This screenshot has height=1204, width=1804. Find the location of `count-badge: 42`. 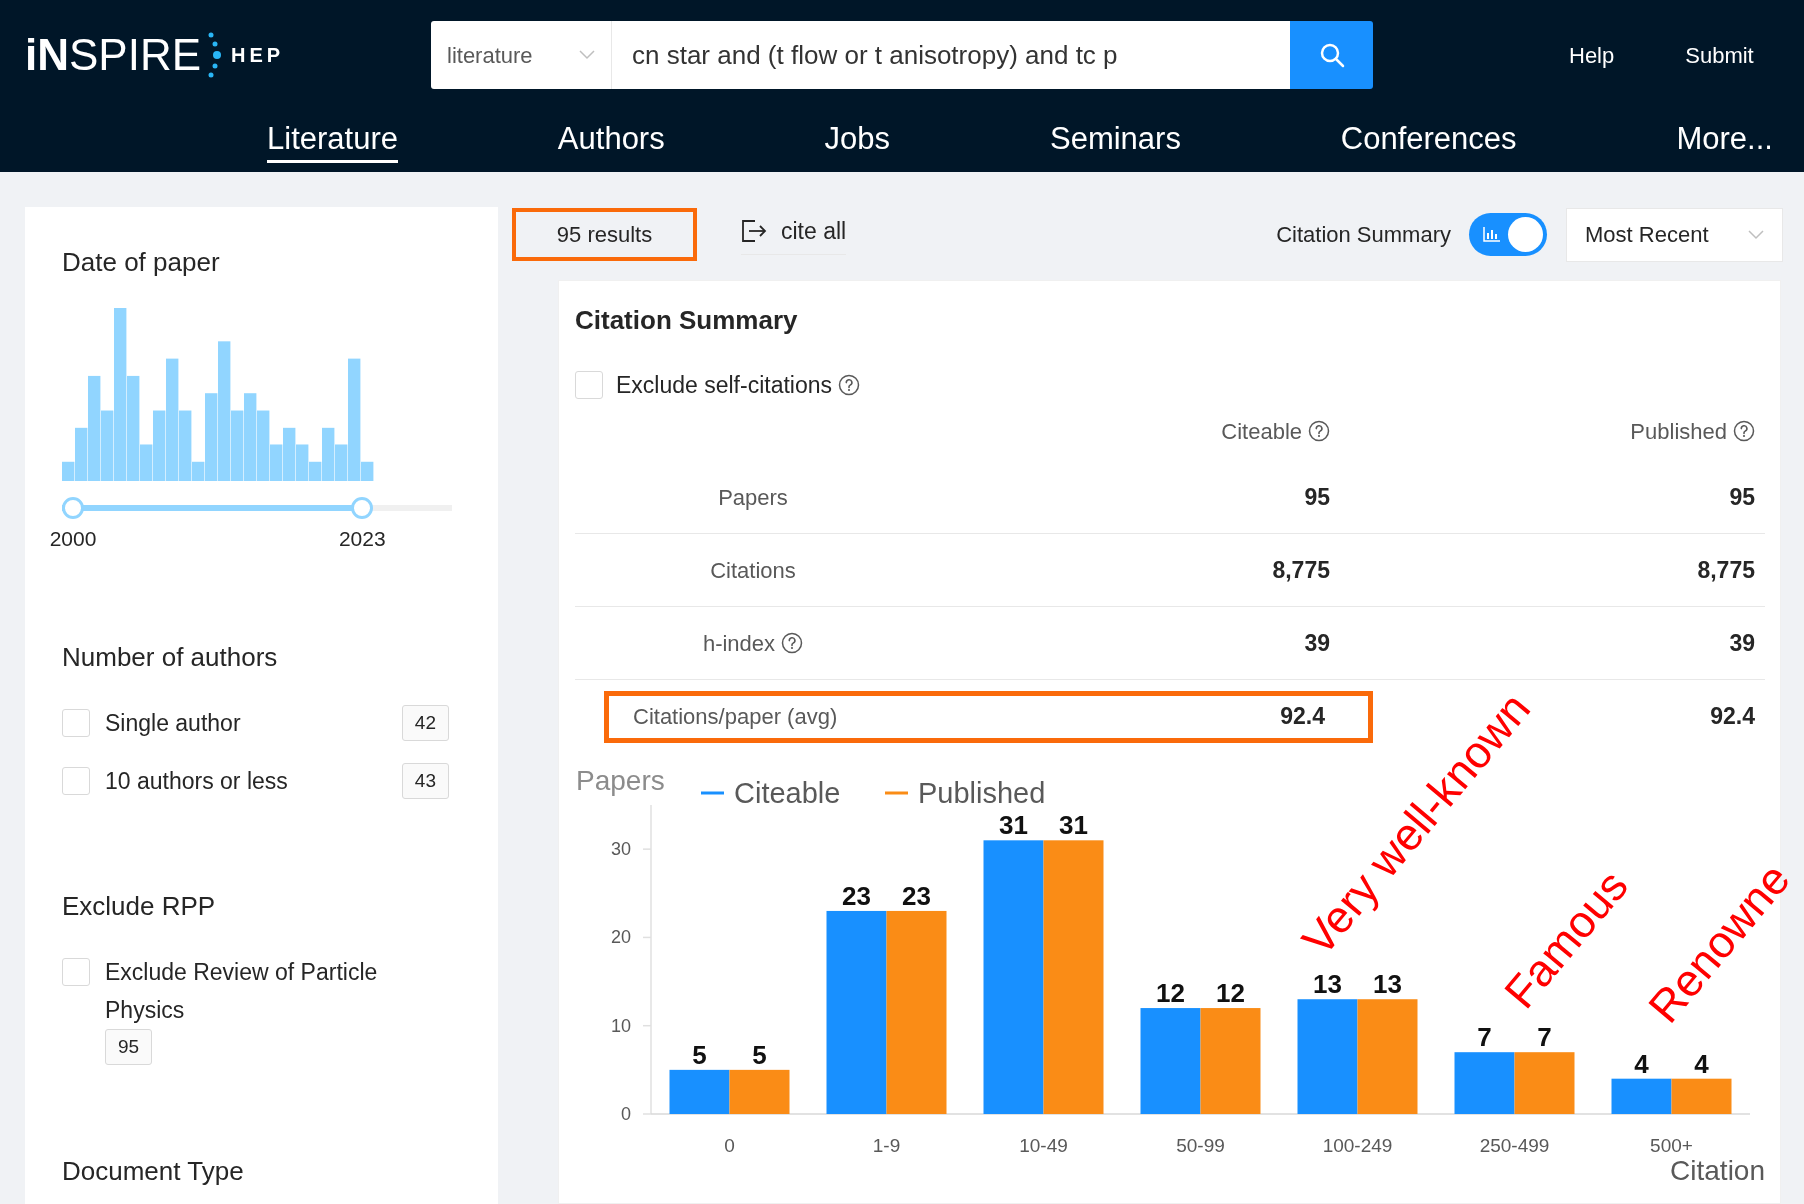

count-badge: 42 is located at coordinates (425, 723).